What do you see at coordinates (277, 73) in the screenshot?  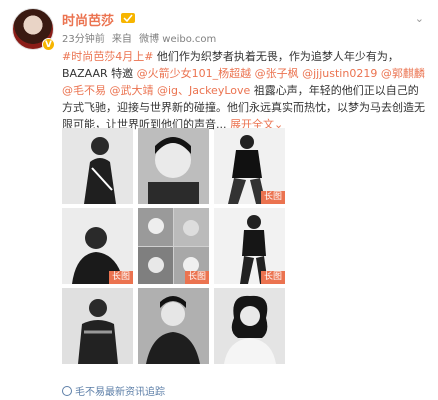 I see `mention-link: @张子枫` at bounding box center [277, 73].